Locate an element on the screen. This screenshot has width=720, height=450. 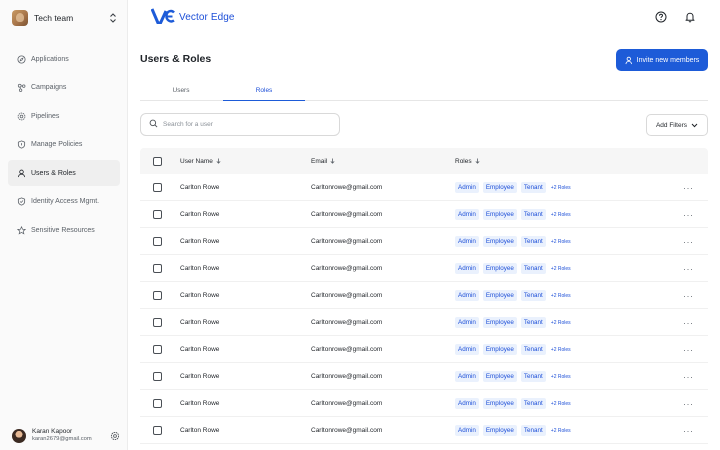
bell-icon is located at coordinates (690, 17).